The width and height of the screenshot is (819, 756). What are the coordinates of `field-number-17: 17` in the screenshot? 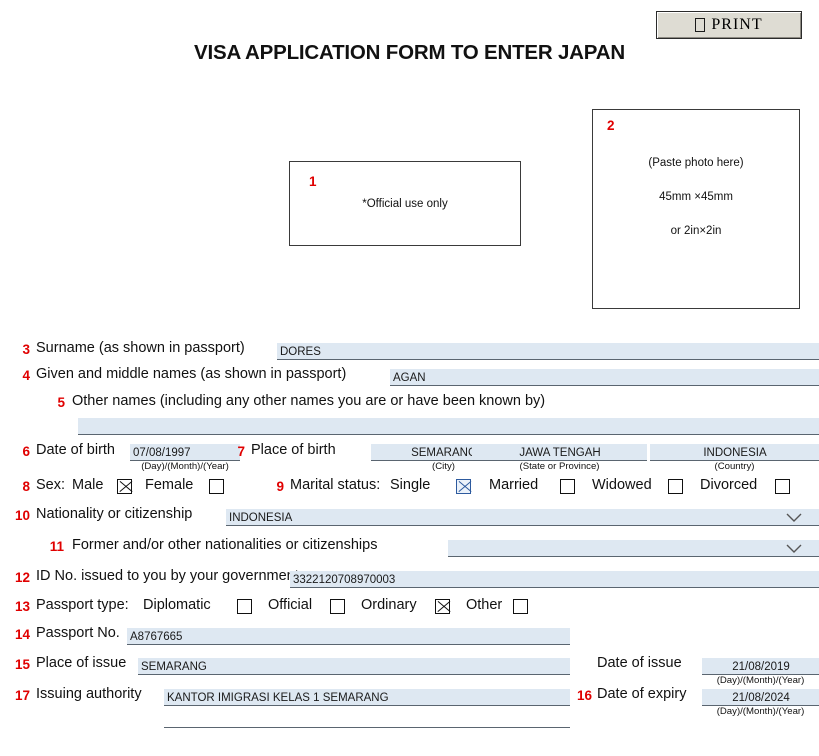 It's located at (22, 695).